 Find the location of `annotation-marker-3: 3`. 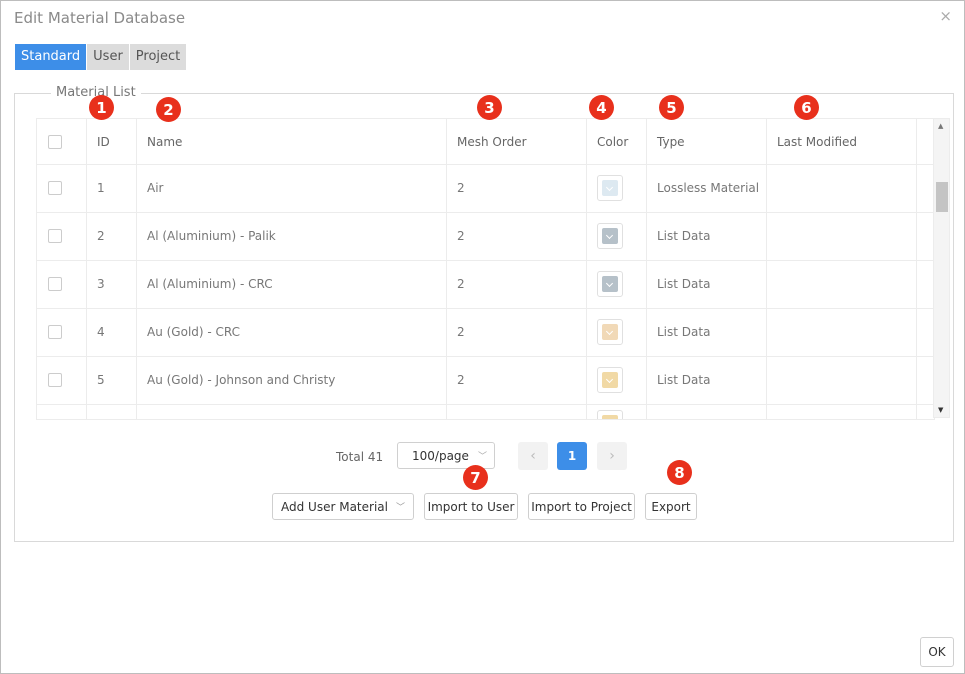

annotation-marker-3: 3 is located at coordinates (489, 107).